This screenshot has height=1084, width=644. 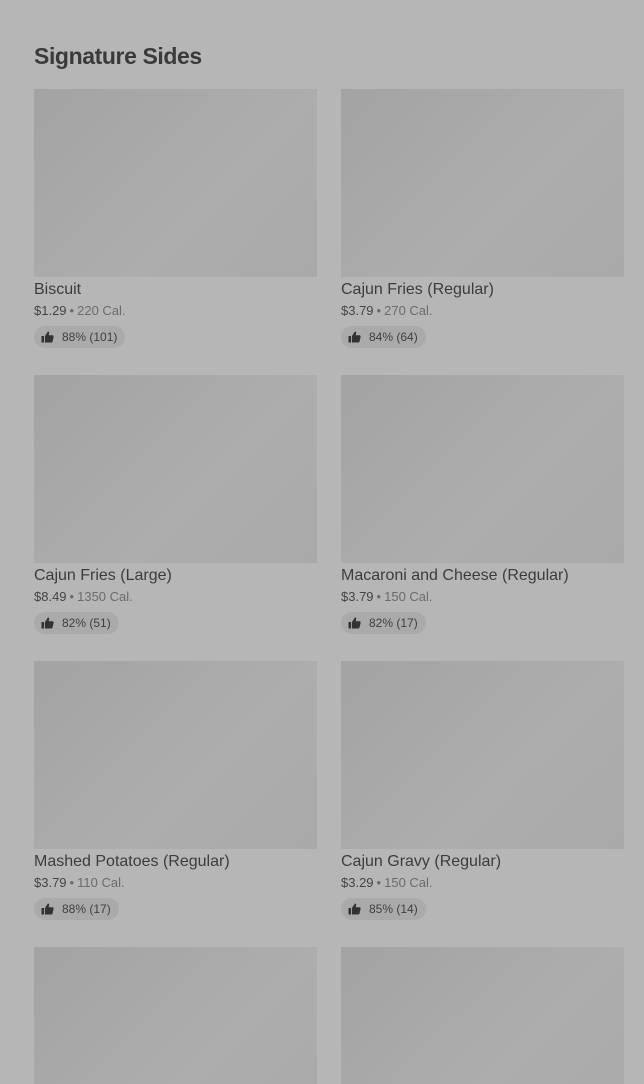 I want to click on item-name: Macaroni and Cheese (Regular), so click(x=455, y=575).